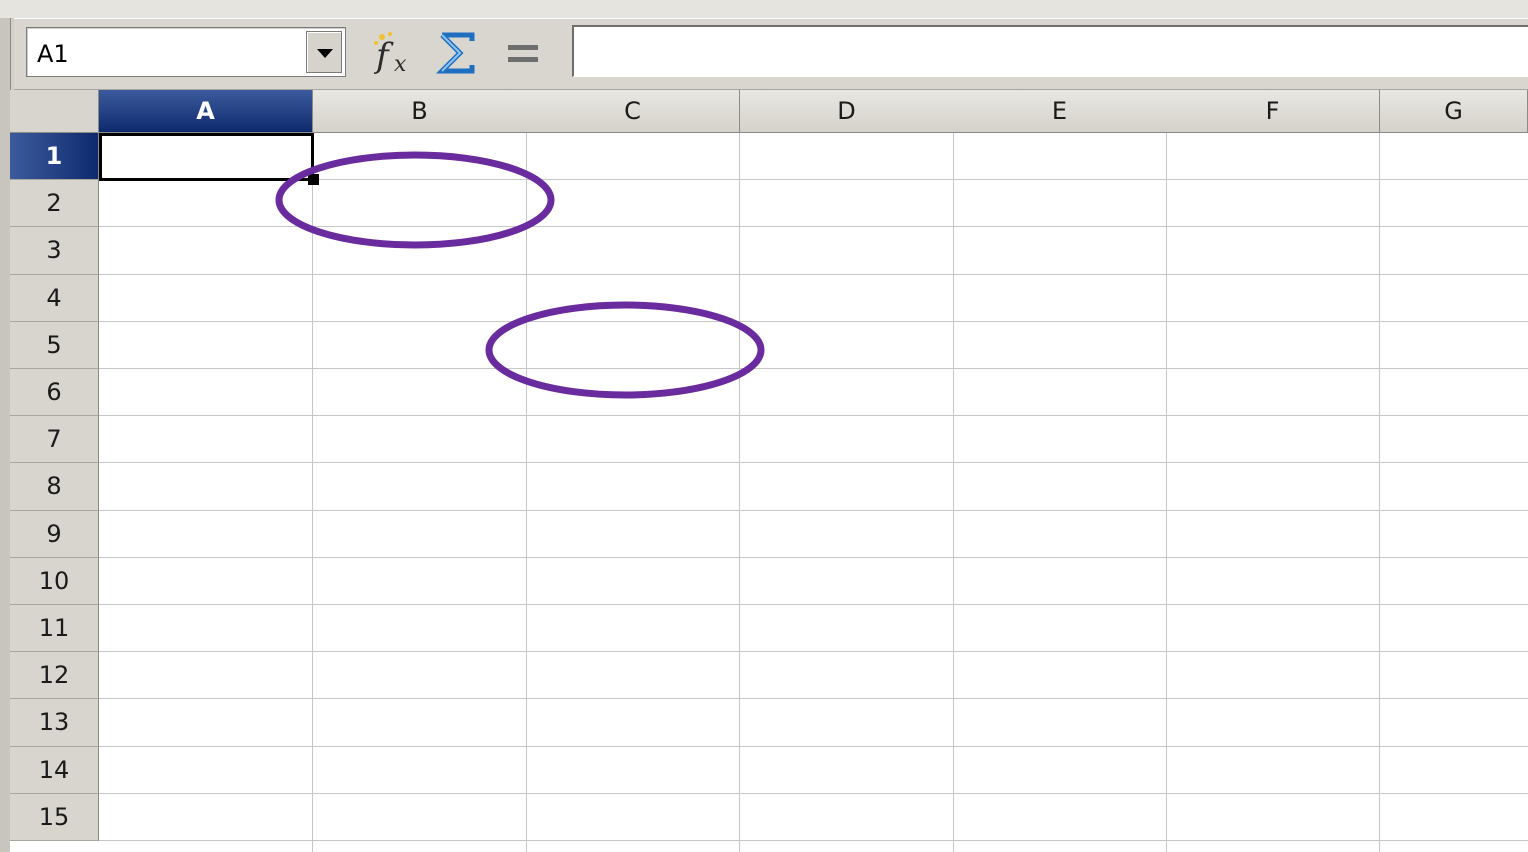 Image resolution: width=1528 pixels, height=852 pixels. Describe the element at coordinates (324, 52) in the screenshot. I see `chevron-down-icon` at that location.